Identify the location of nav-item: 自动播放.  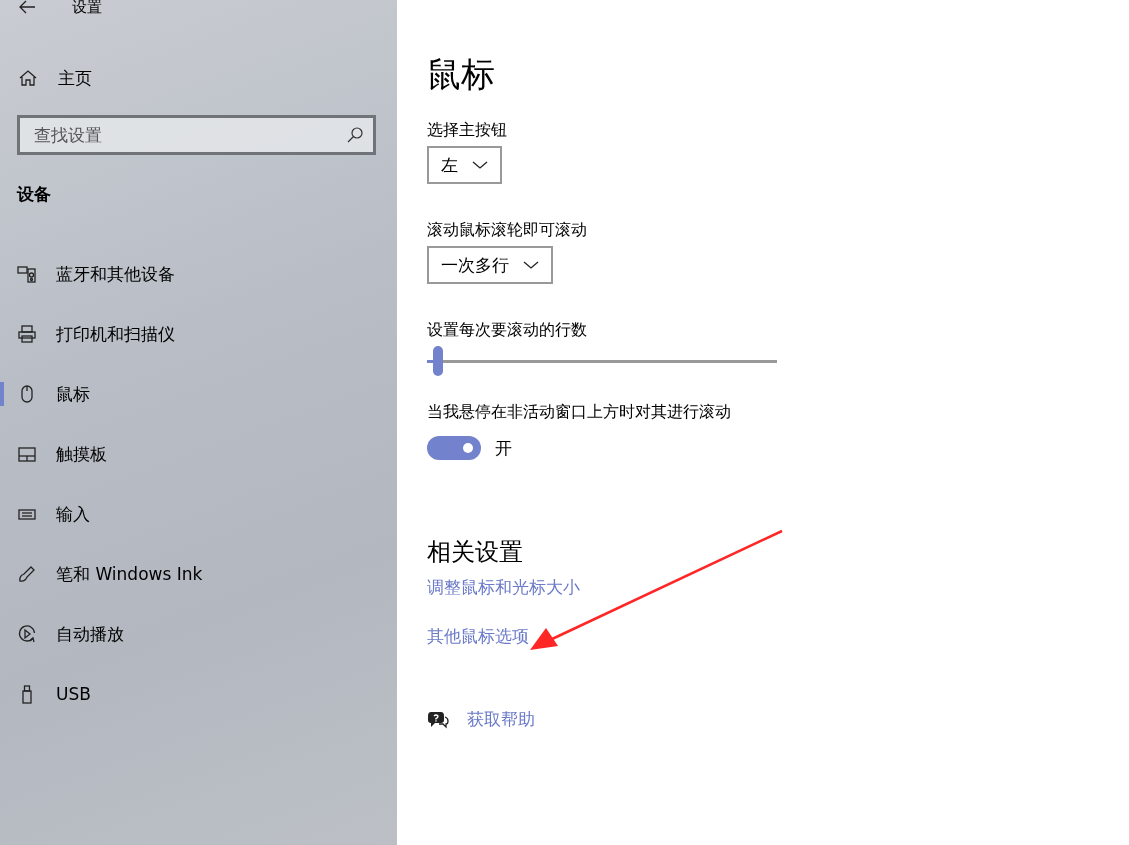
(198, 634).